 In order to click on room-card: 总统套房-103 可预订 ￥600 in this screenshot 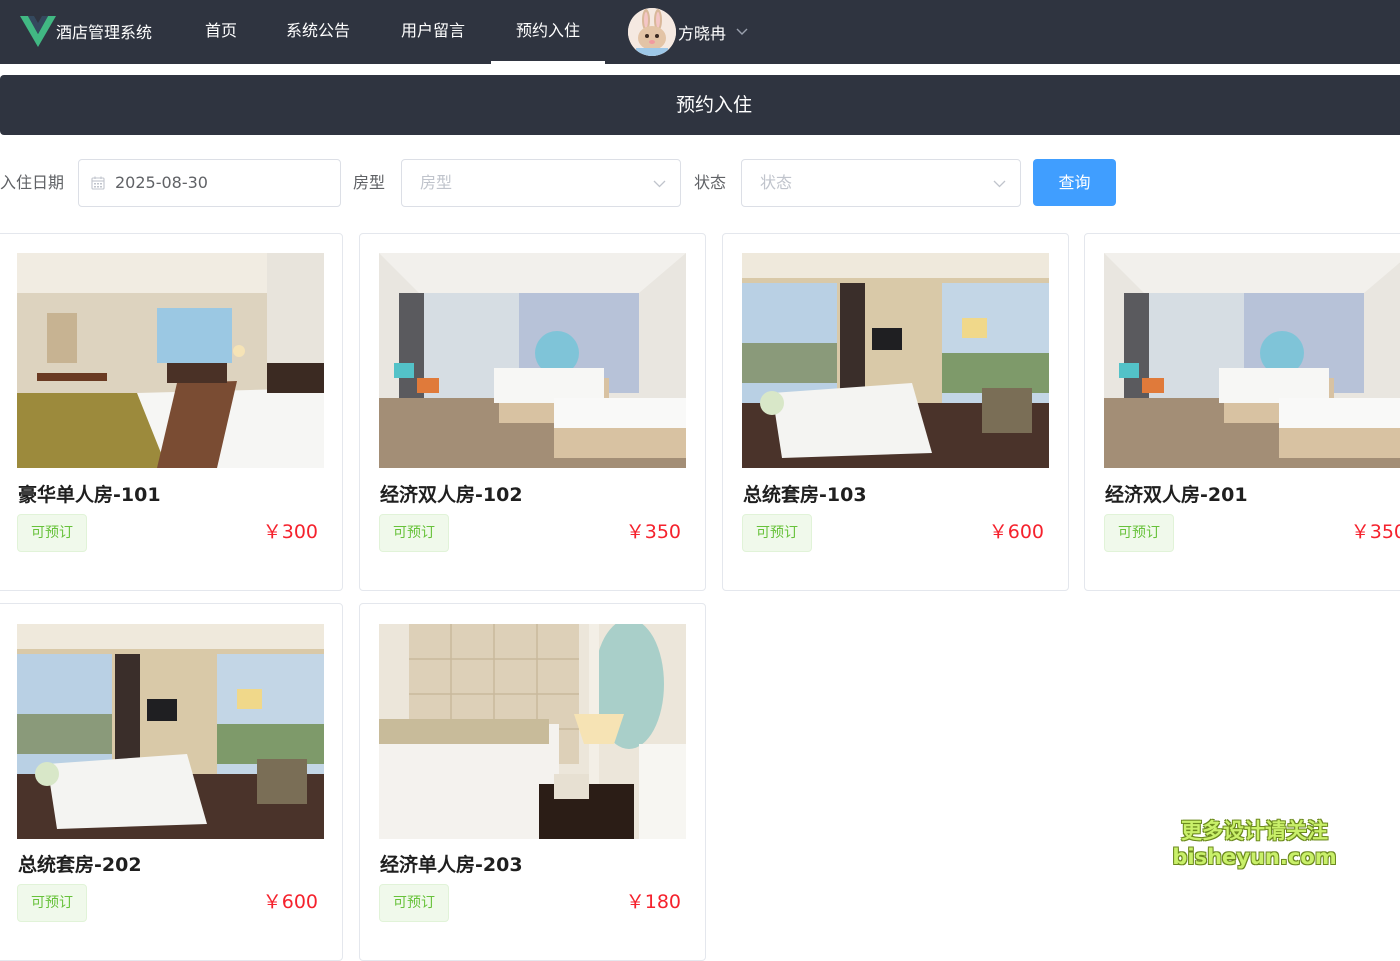, I will do `click(895, 412)`.